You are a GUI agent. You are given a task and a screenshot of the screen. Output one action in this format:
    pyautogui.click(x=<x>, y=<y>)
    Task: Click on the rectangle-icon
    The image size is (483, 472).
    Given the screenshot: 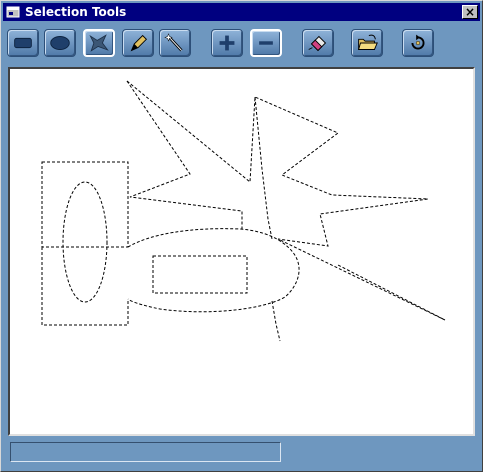 What is the action you would take?
    pyautogui.click(x=23, y=43)
    